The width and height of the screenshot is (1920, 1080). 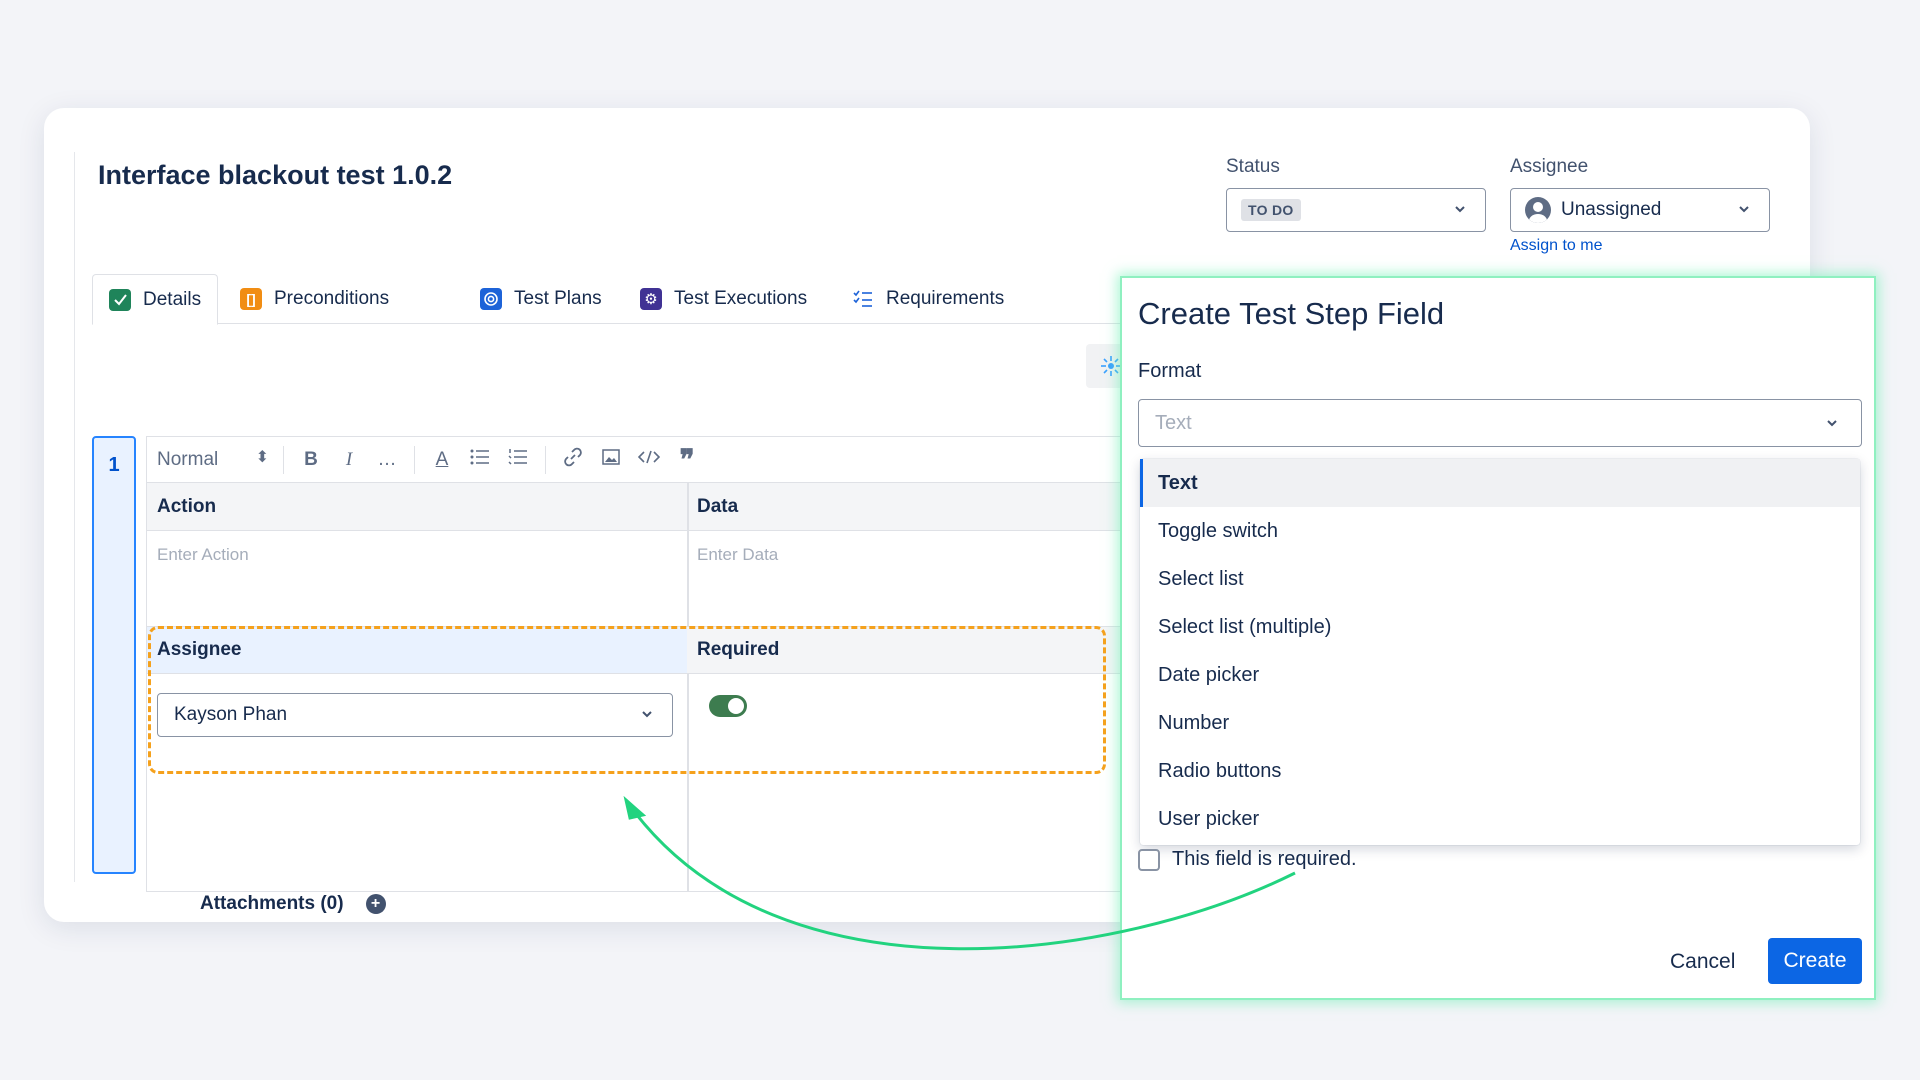 I want to click on step-number: 1, so click(x=114, y=465).